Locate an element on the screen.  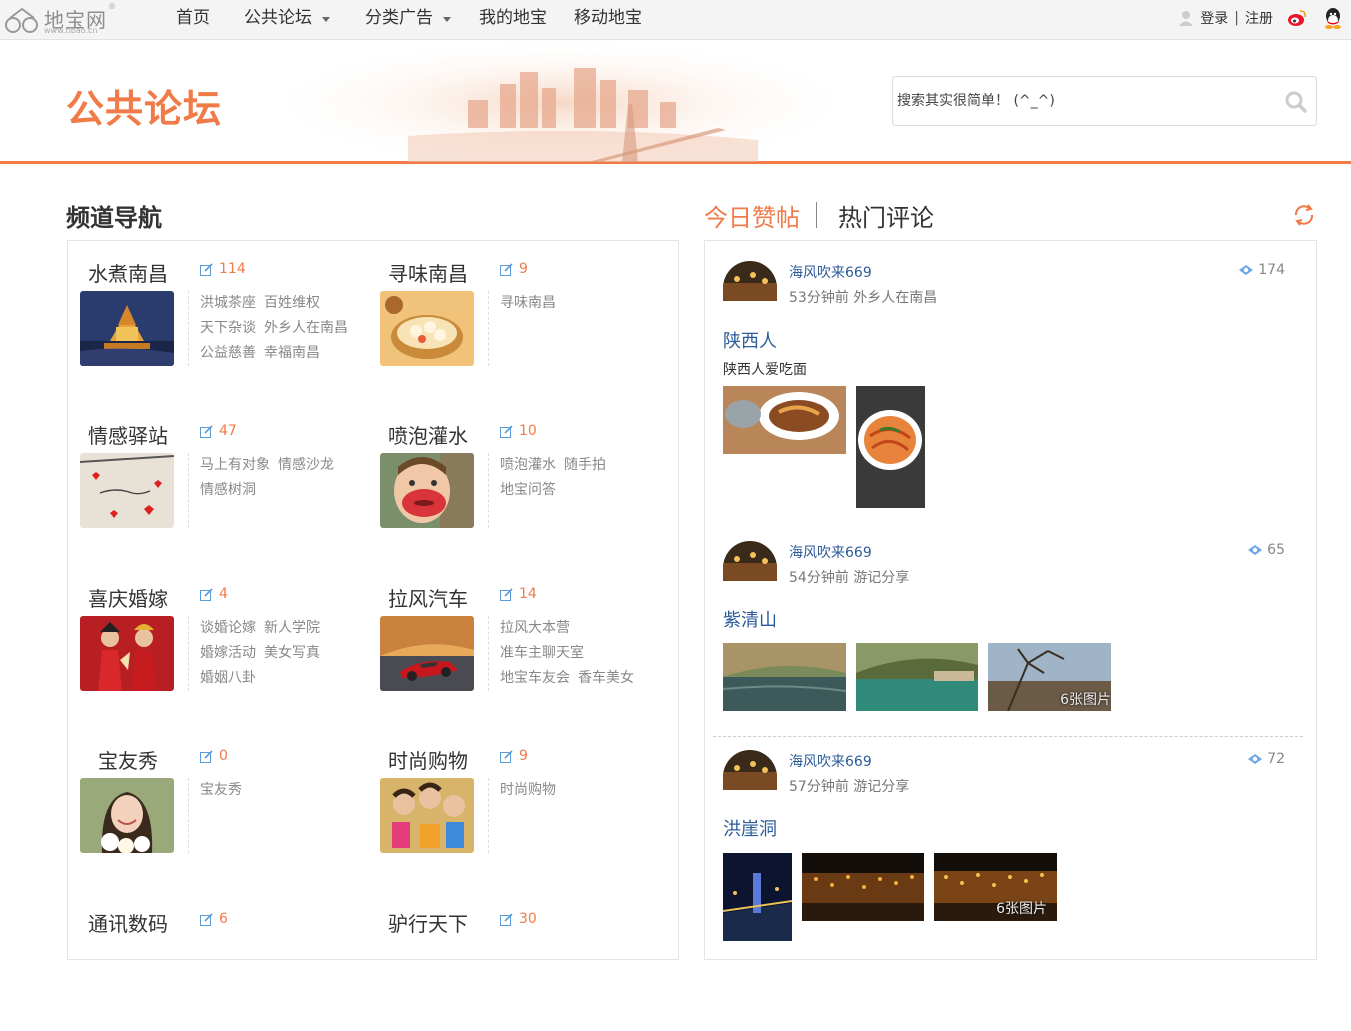
channel-name: 宝友秀 is located at coordinates (128, 759).